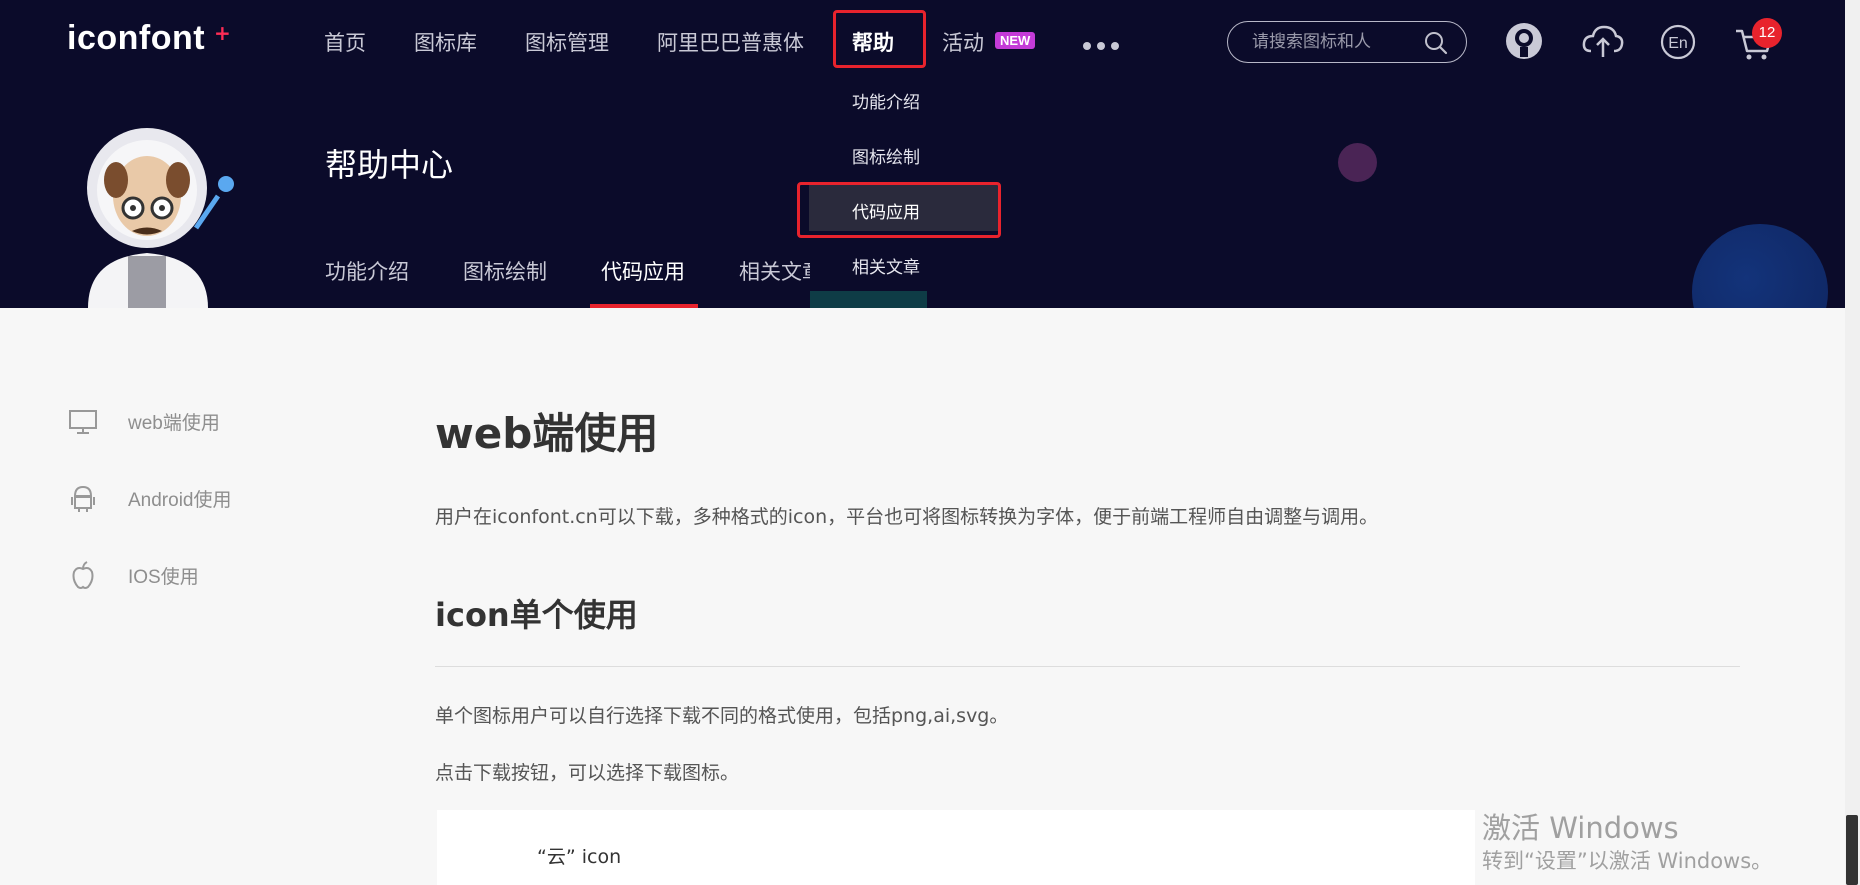 The image size is (1860, 885). I want to click on cart-count-badge: 12, so click(1767, 33).